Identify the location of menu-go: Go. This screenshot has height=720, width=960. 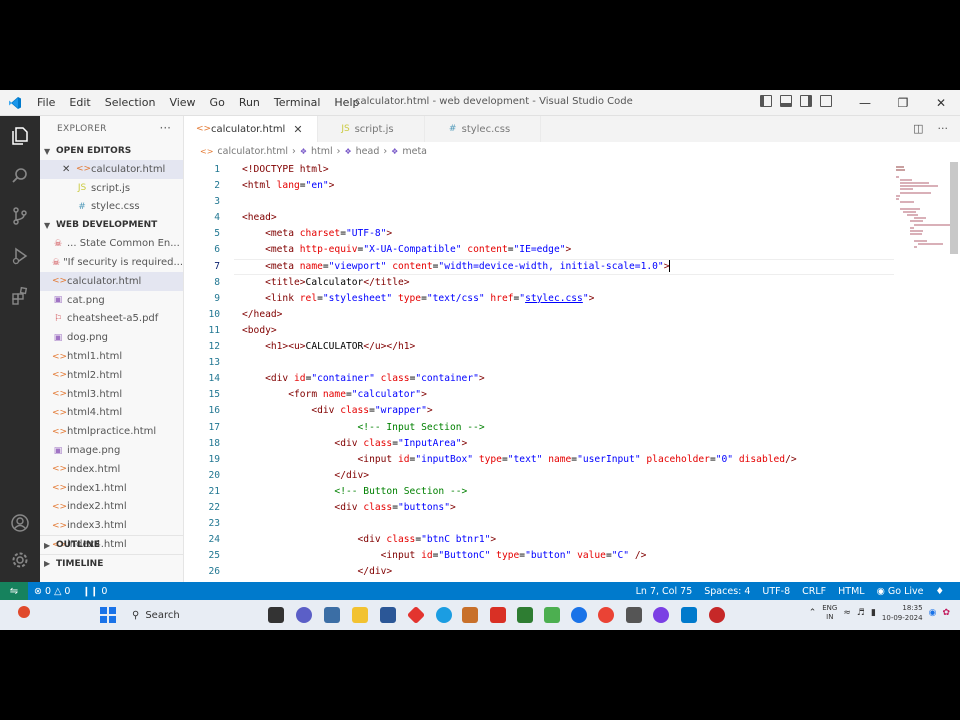
(217, 102).